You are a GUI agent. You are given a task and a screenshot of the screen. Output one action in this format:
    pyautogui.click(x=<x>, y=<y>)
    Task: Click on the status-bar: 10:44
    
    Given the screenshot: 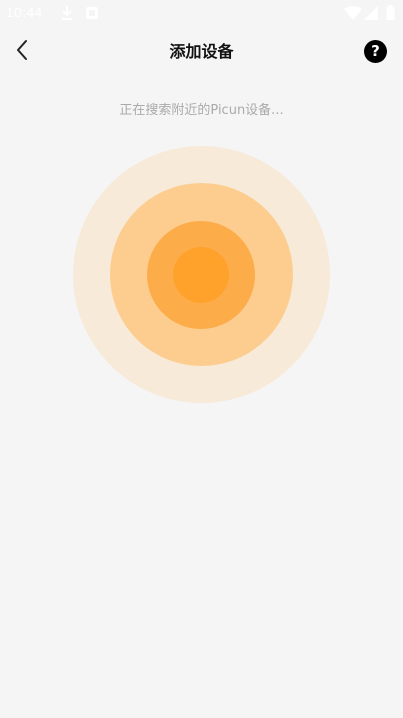 What is the action you would take?
    pyautogui.click(x=201, y=13)
    